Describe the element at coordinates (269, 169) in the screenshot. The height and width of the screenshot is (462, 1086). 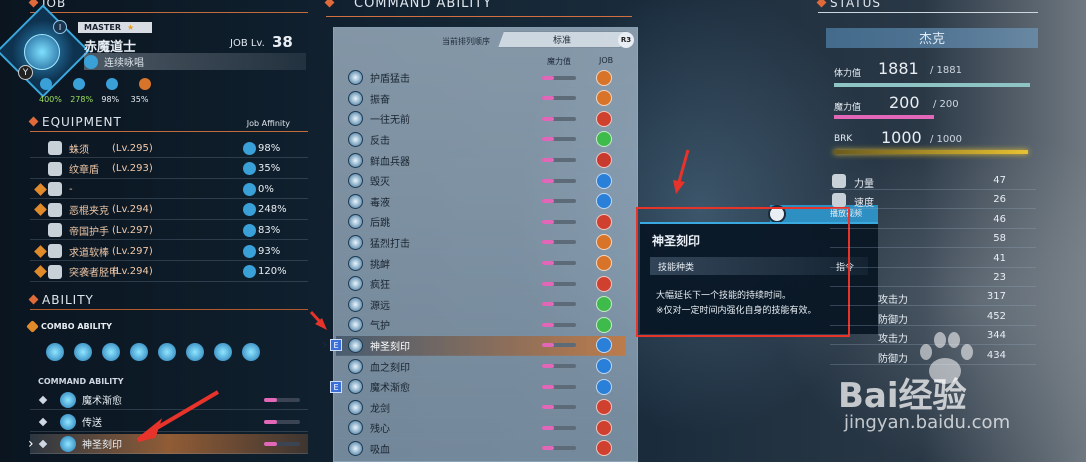
I see `equipment-affinity: 35%` at that location.